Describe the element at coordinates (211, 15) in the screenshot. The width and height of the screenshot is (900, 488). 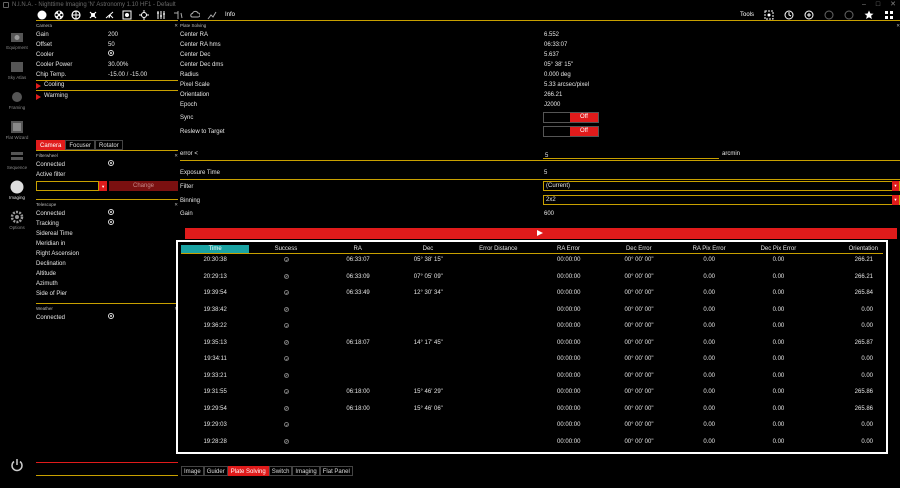
I see `chart-icon` at that location.